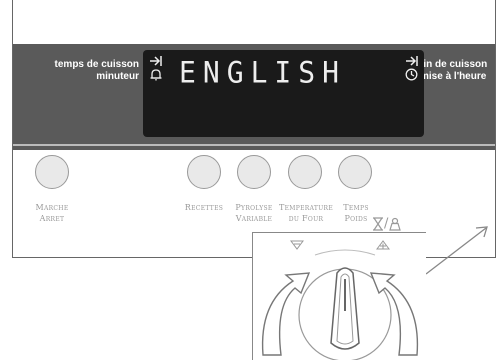 The height and width of the screenshot is (360, 498). I want to click on weight-icon, so click(395, 224).